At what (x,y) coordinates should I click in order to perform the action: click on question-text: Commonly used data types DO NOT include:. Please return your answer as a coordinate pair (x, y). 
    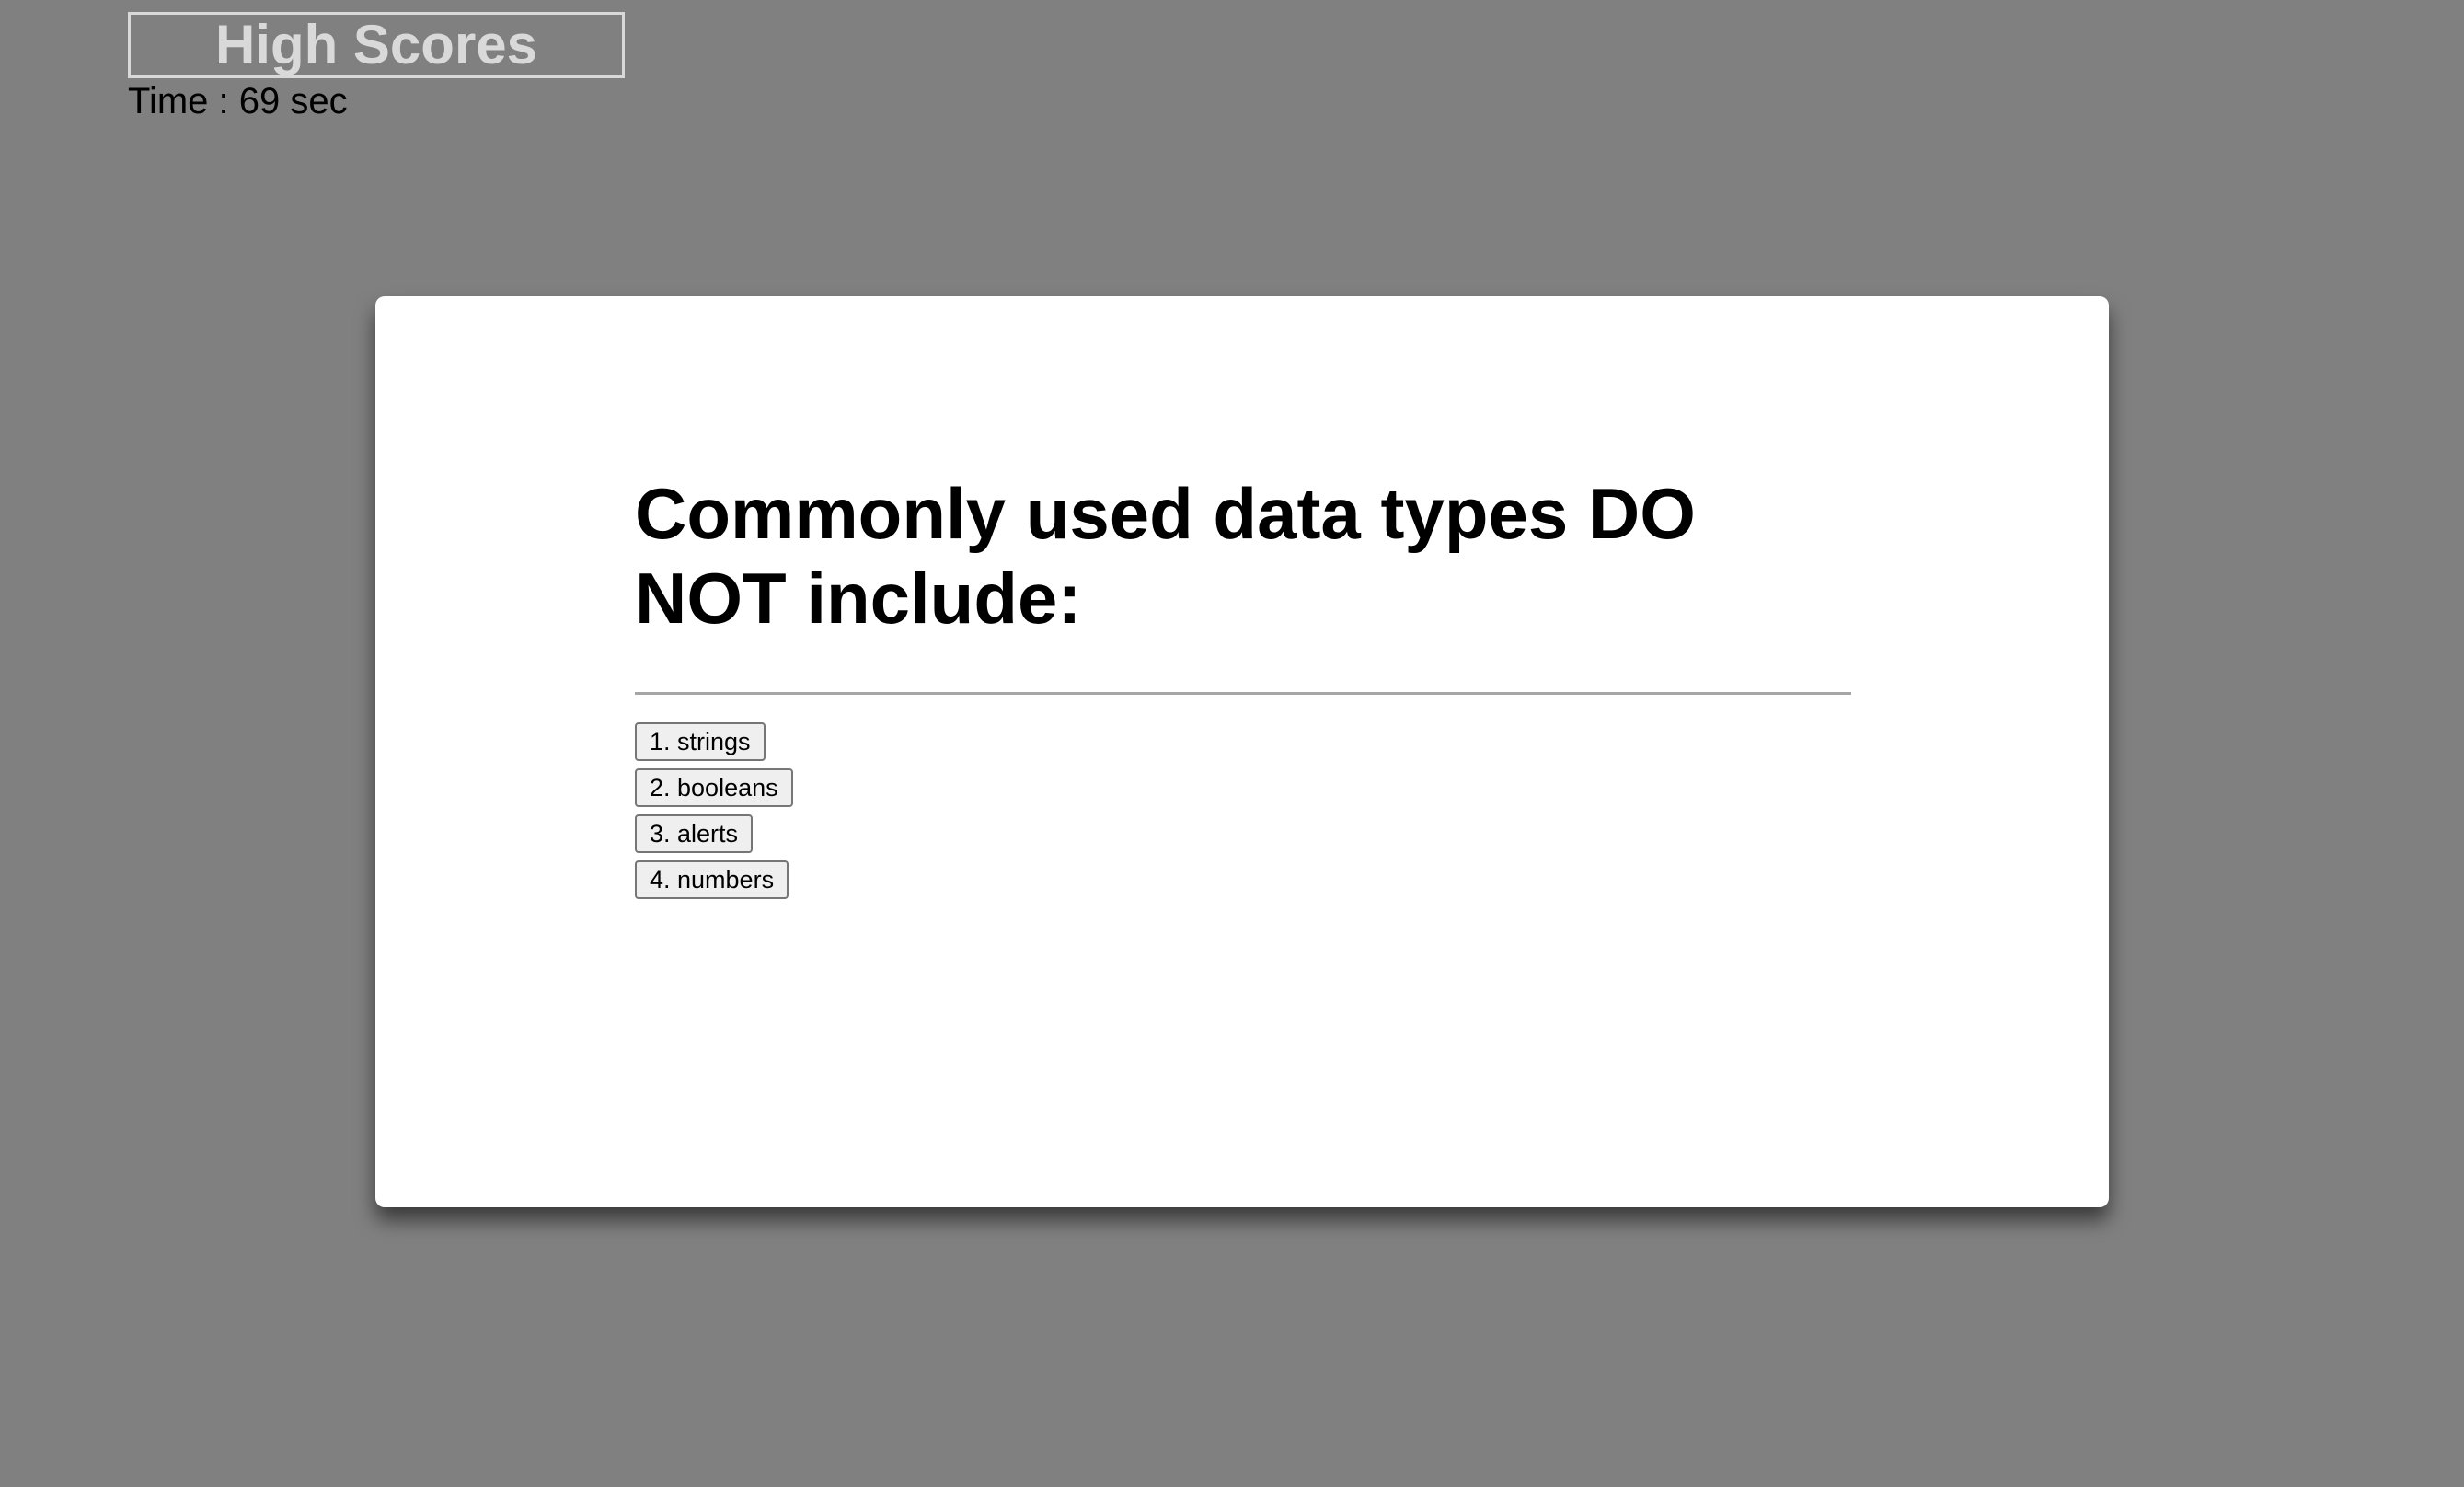
    Looking at the image, I should click on (1165, 556).